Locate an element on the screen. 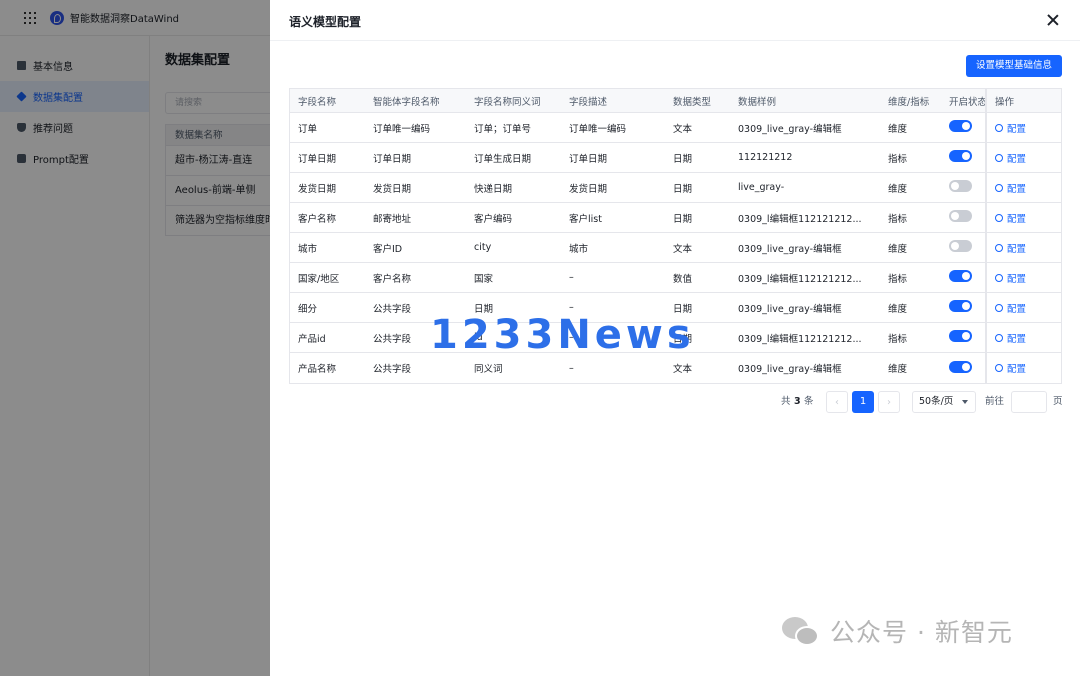 The height and width of the screenshot is (676, 1080). table-cell-syn: 同义词 is located at coordinates (488, 369).